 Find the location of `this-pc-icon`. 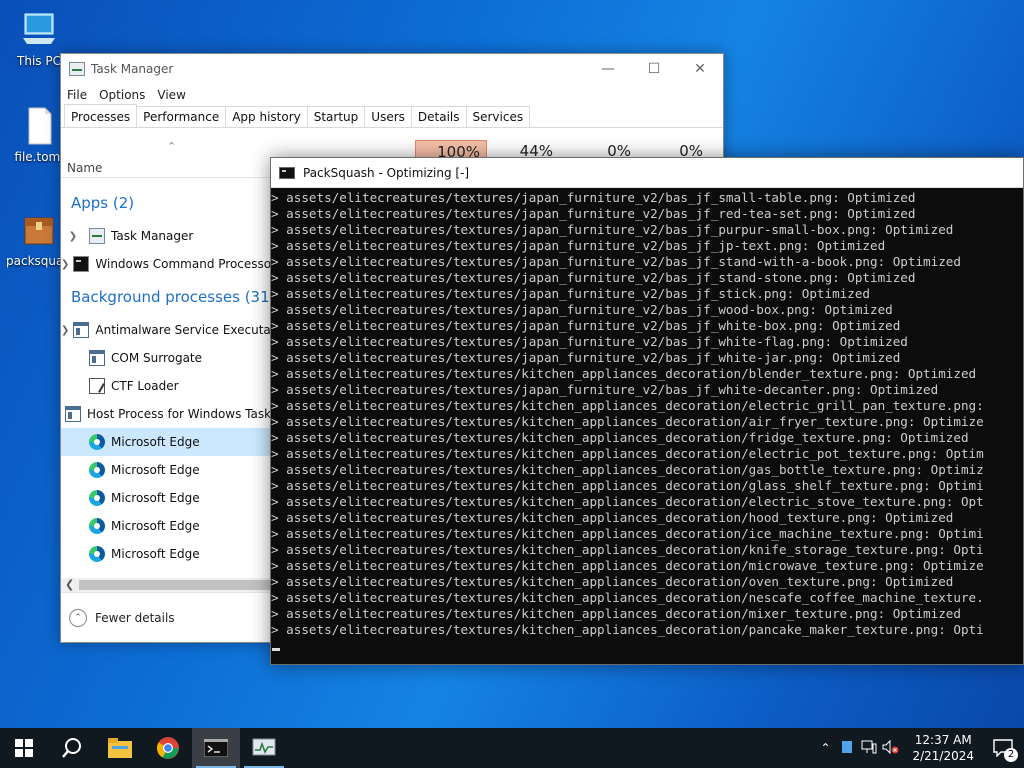

this-pc-icon is located at coordinates (39, 30).